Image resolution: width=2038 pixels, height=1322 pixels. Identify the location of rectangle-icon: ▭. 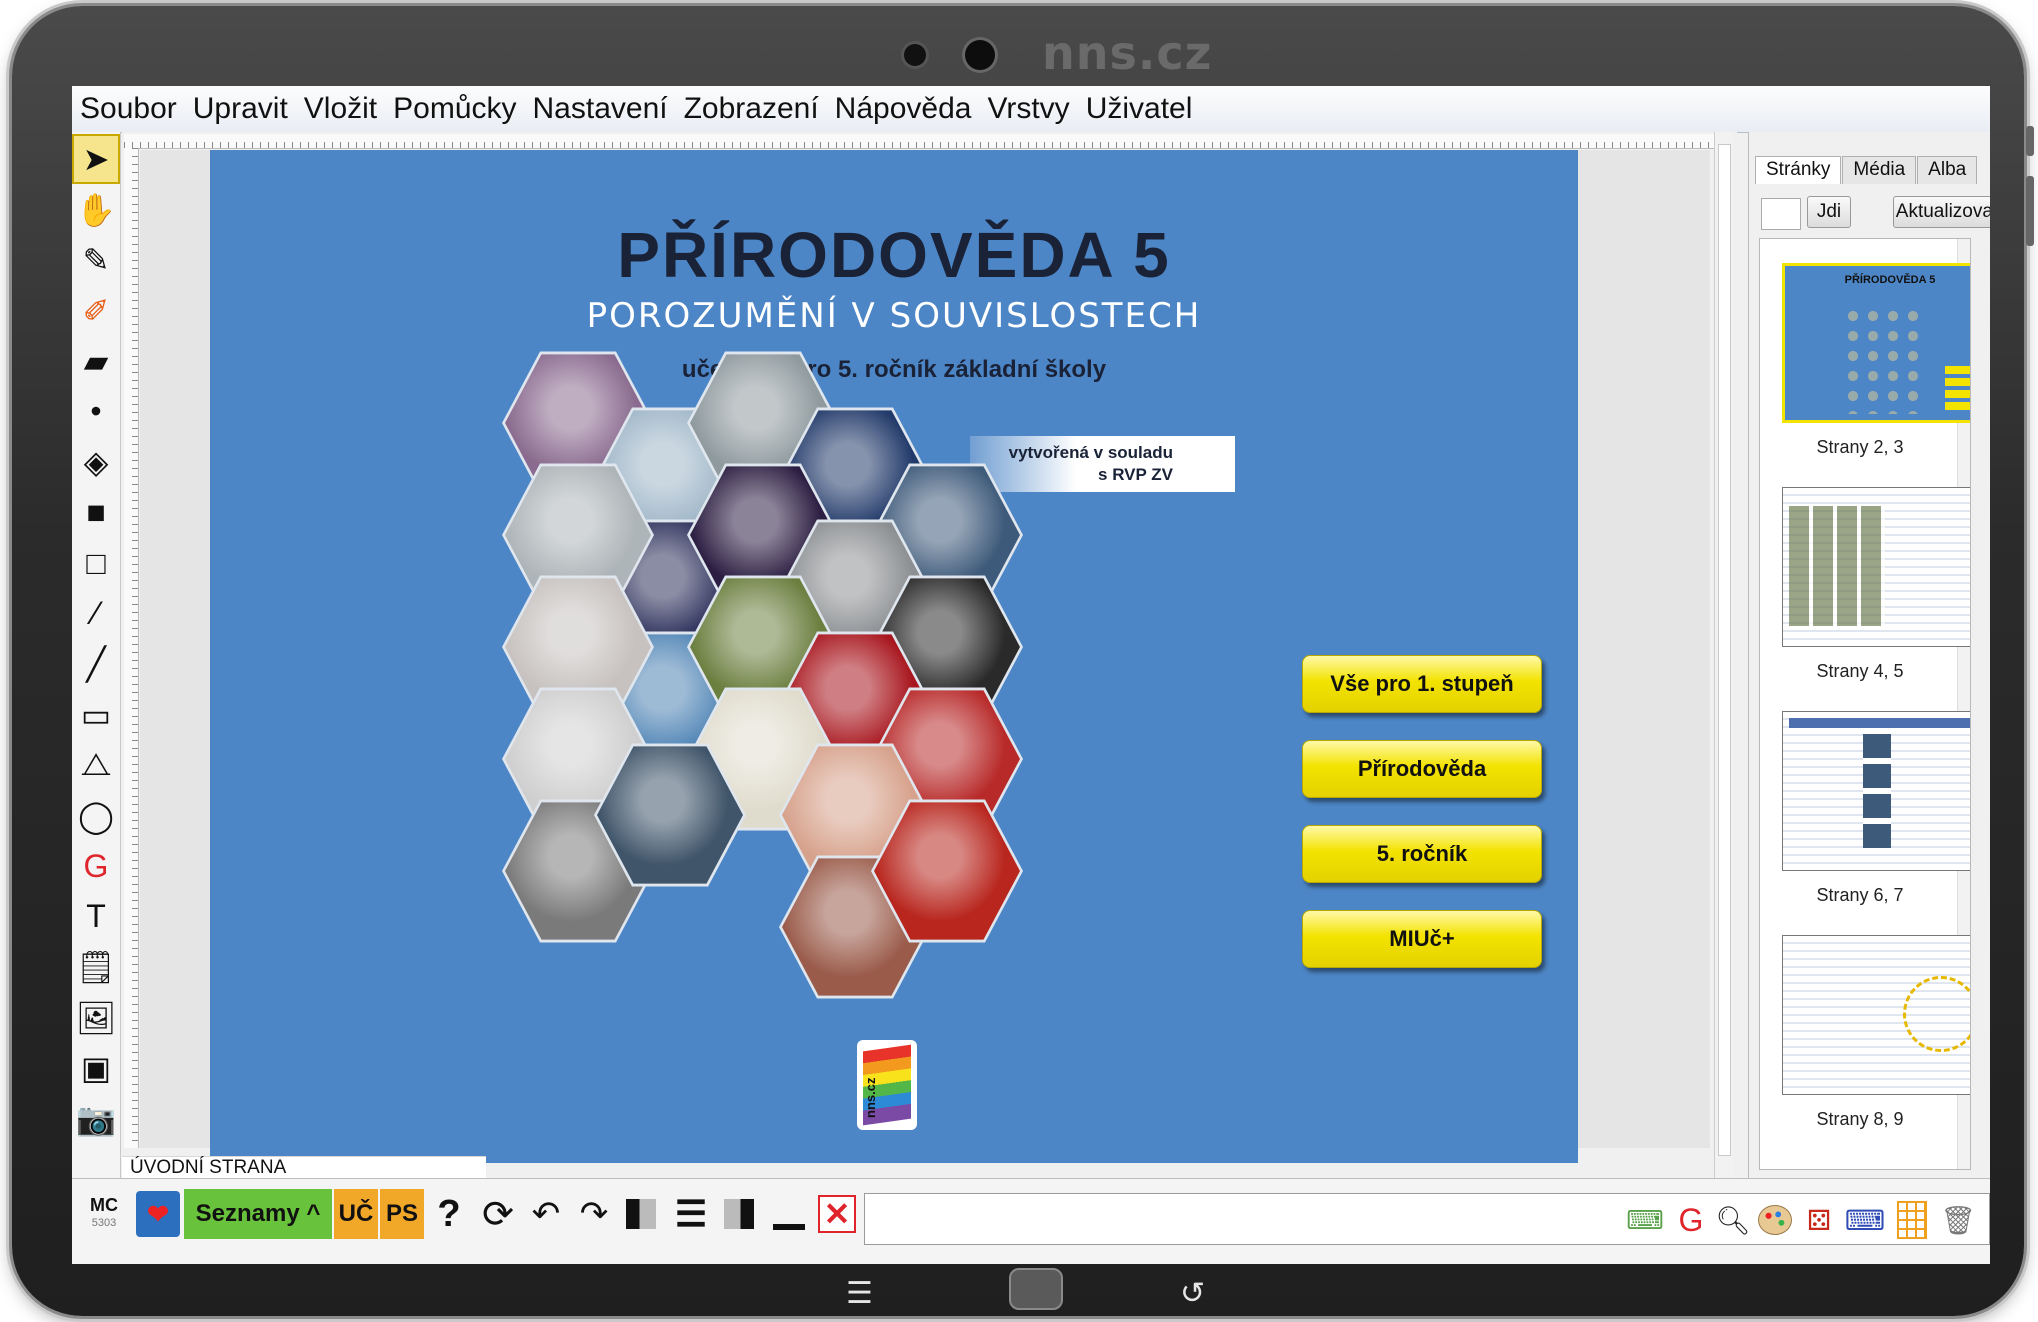
(96, 715).